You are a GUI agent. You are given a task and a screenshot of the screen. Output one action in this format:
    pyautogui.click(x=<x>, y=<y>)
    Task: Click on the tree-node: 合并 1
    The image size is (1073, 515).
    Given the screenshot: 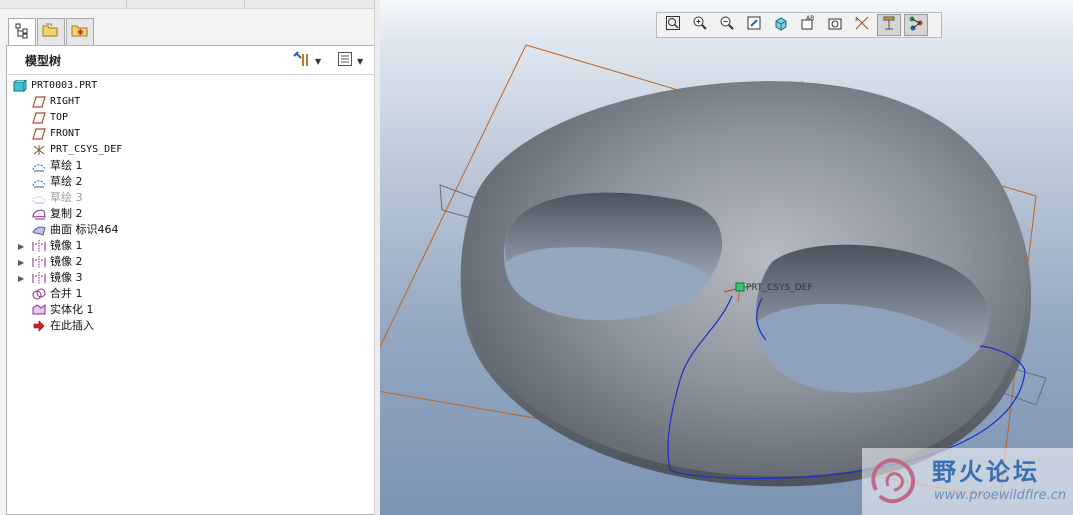 What is the action you would take?
    pyautogui.click(x=57, y=294)
    